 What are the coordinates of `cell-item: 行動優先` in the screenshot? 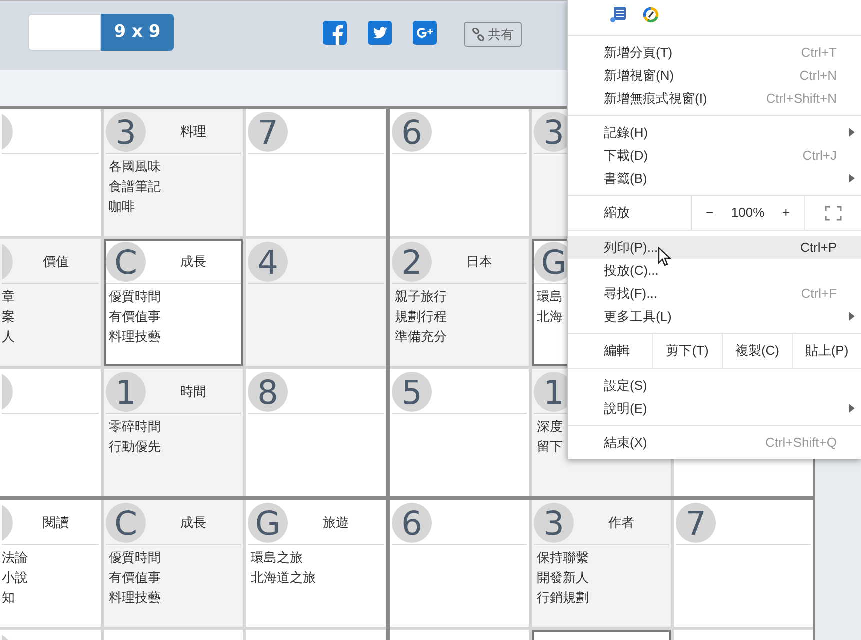 It's located at (135, 447).